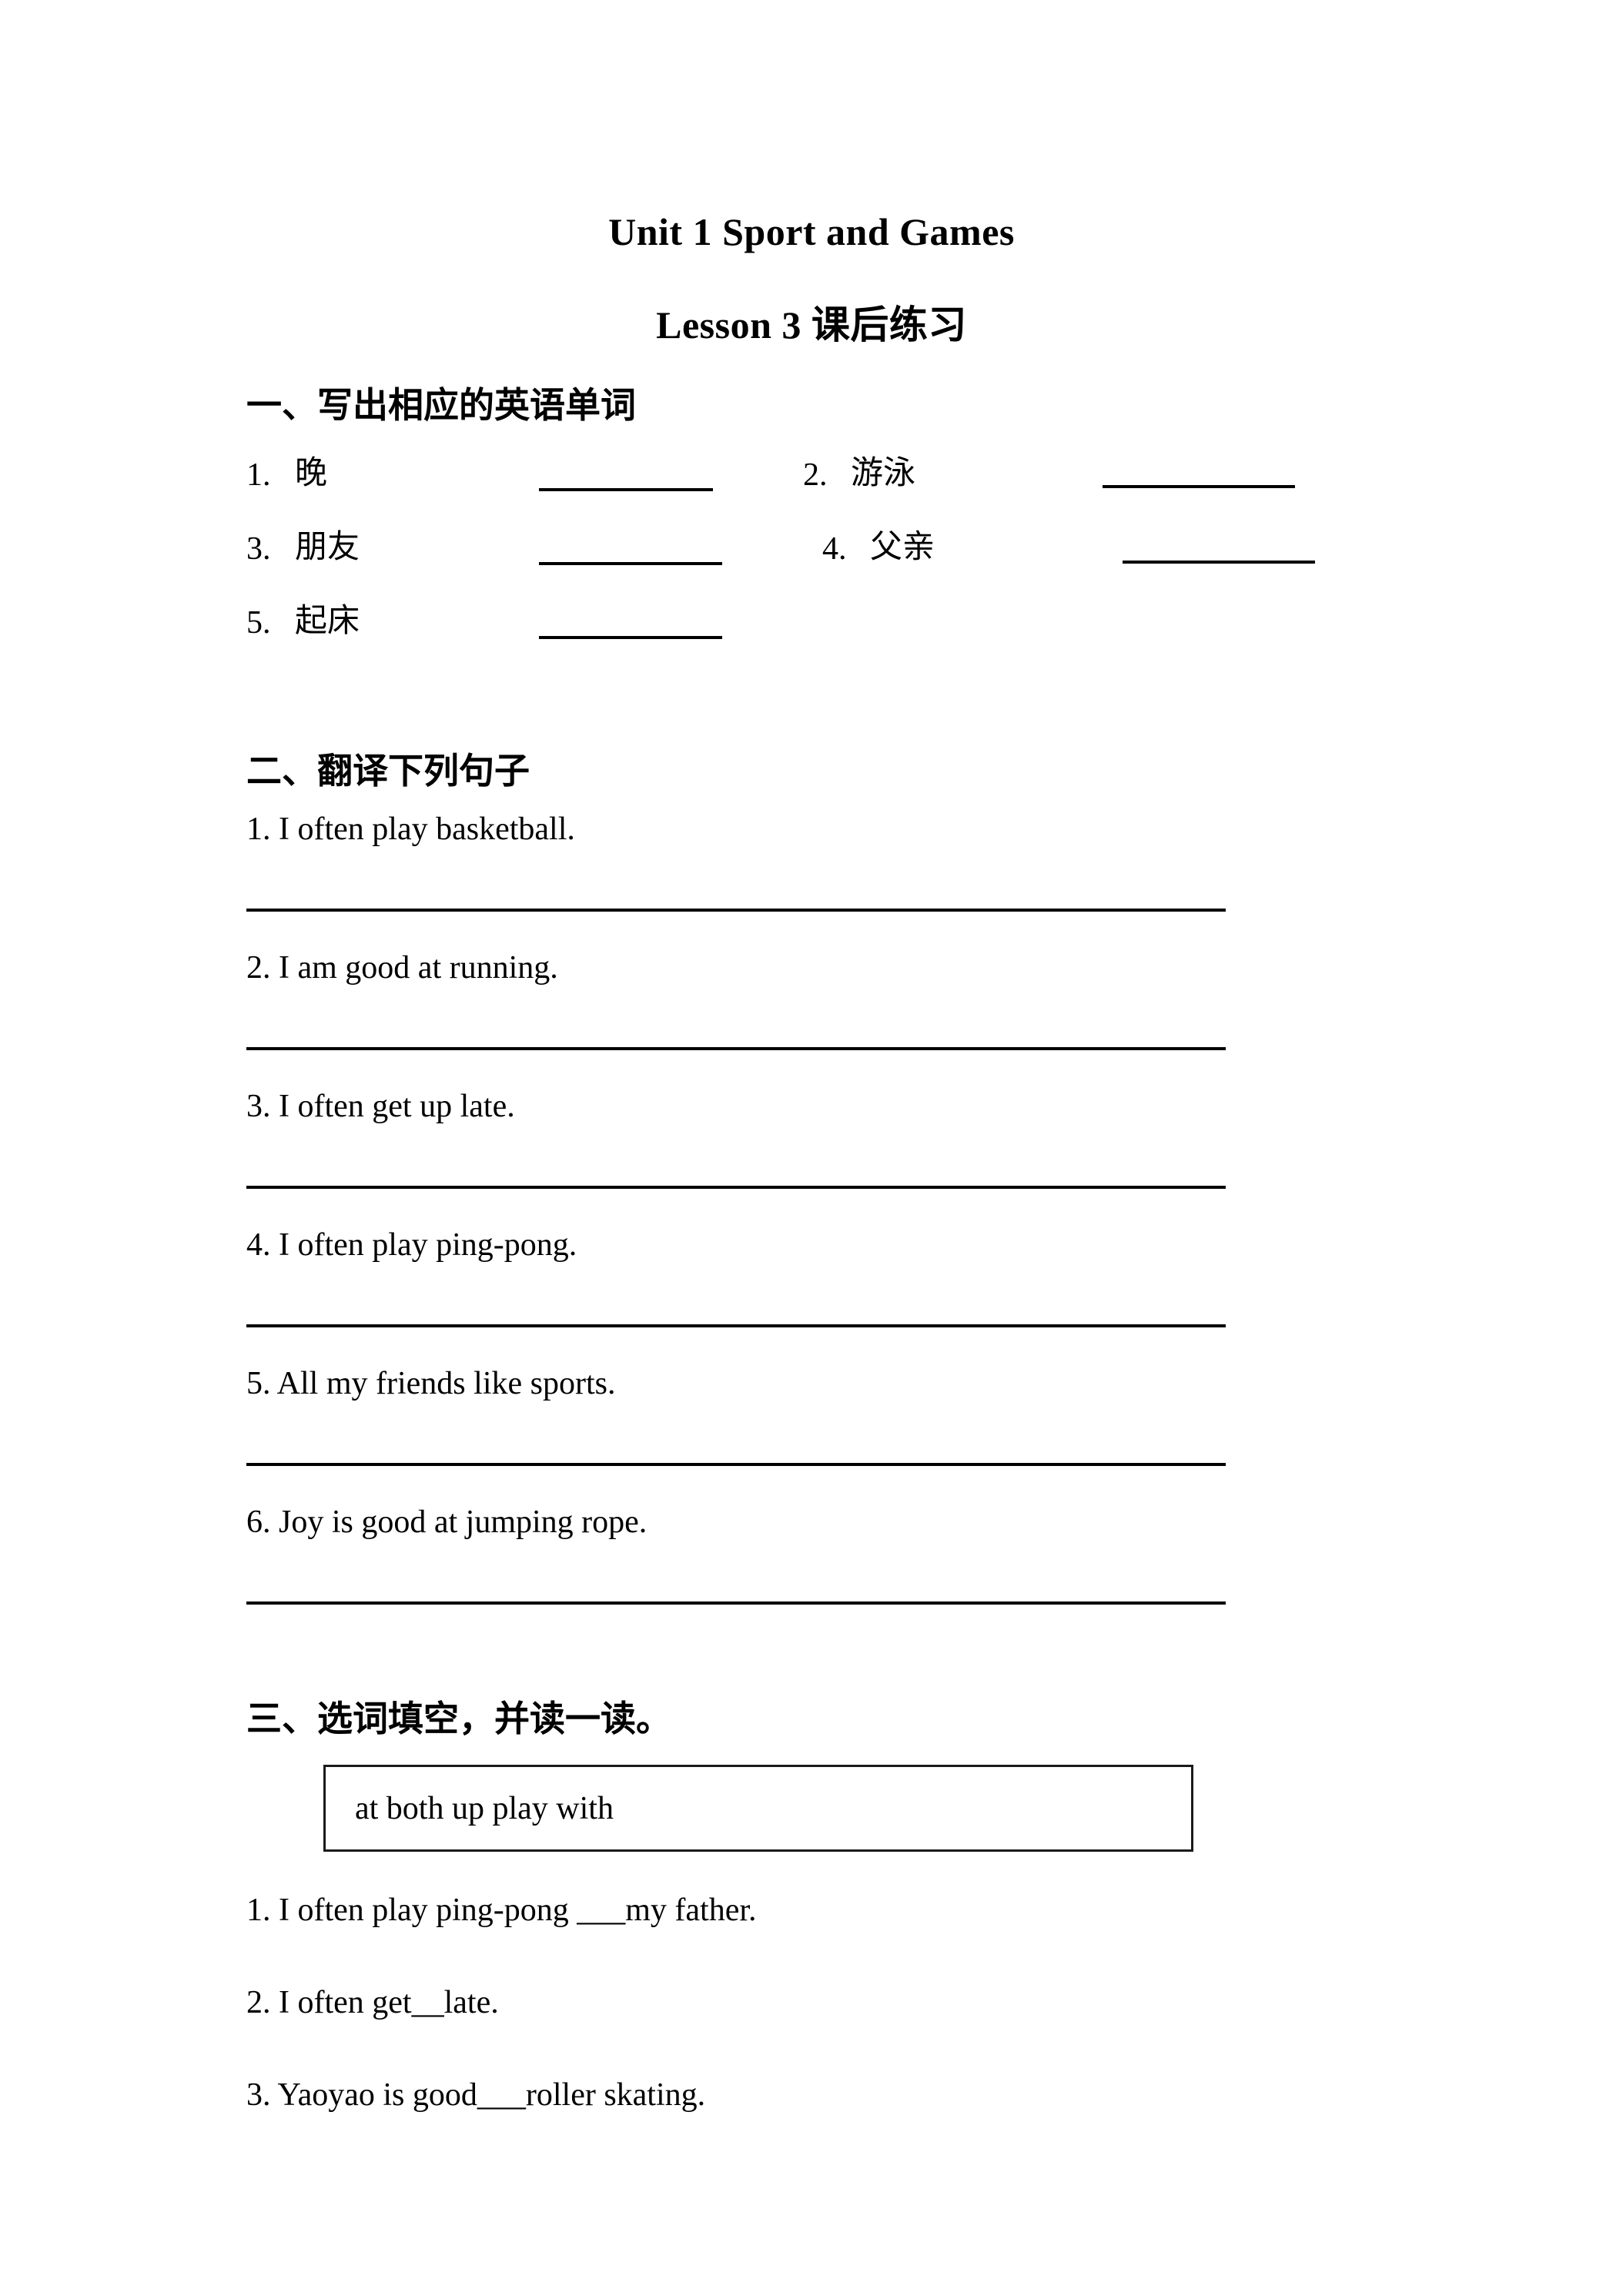 This screenshot has width=1623, height=2296. I want to click on fill-blank-question-3: 3. Yaoyao is good___roller skating., so click(476, 2095).